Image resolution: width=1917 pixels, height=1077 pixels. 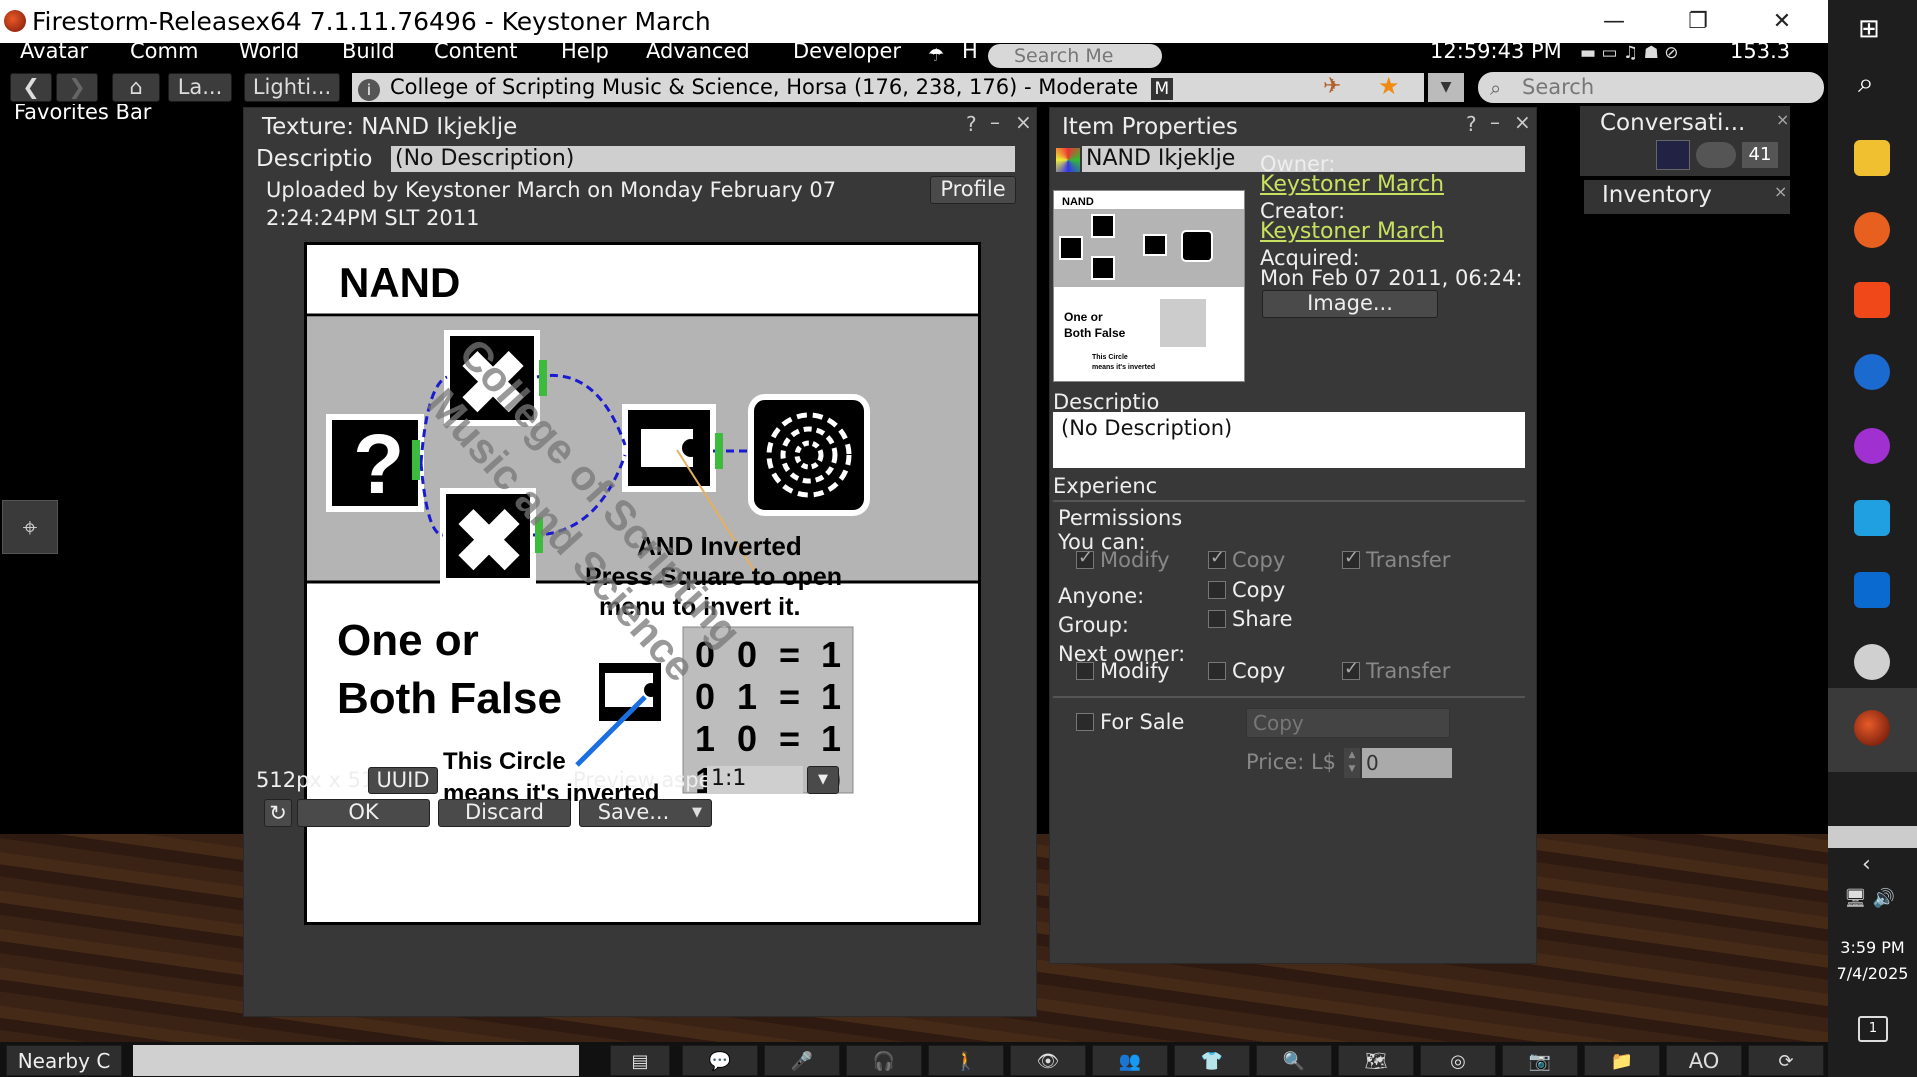 I want to click on inventory-panel: Inventory ×, so click(x=1687, y=197).